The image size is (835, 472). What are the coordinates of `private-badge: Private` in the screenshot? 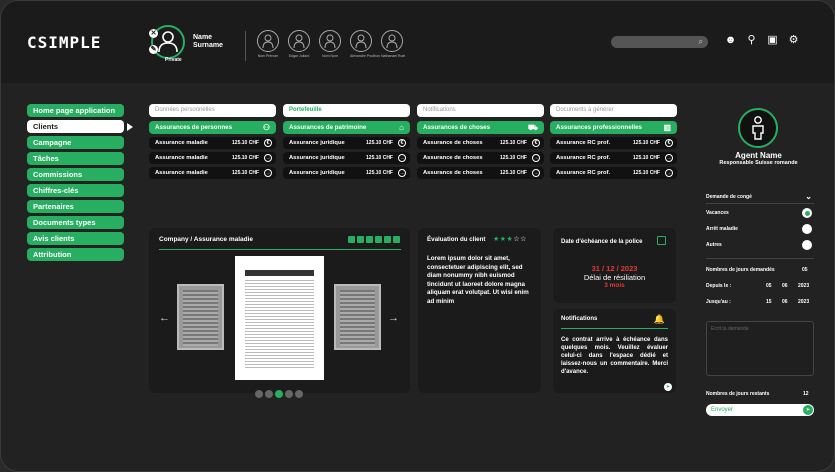 It's located at (173, 60).